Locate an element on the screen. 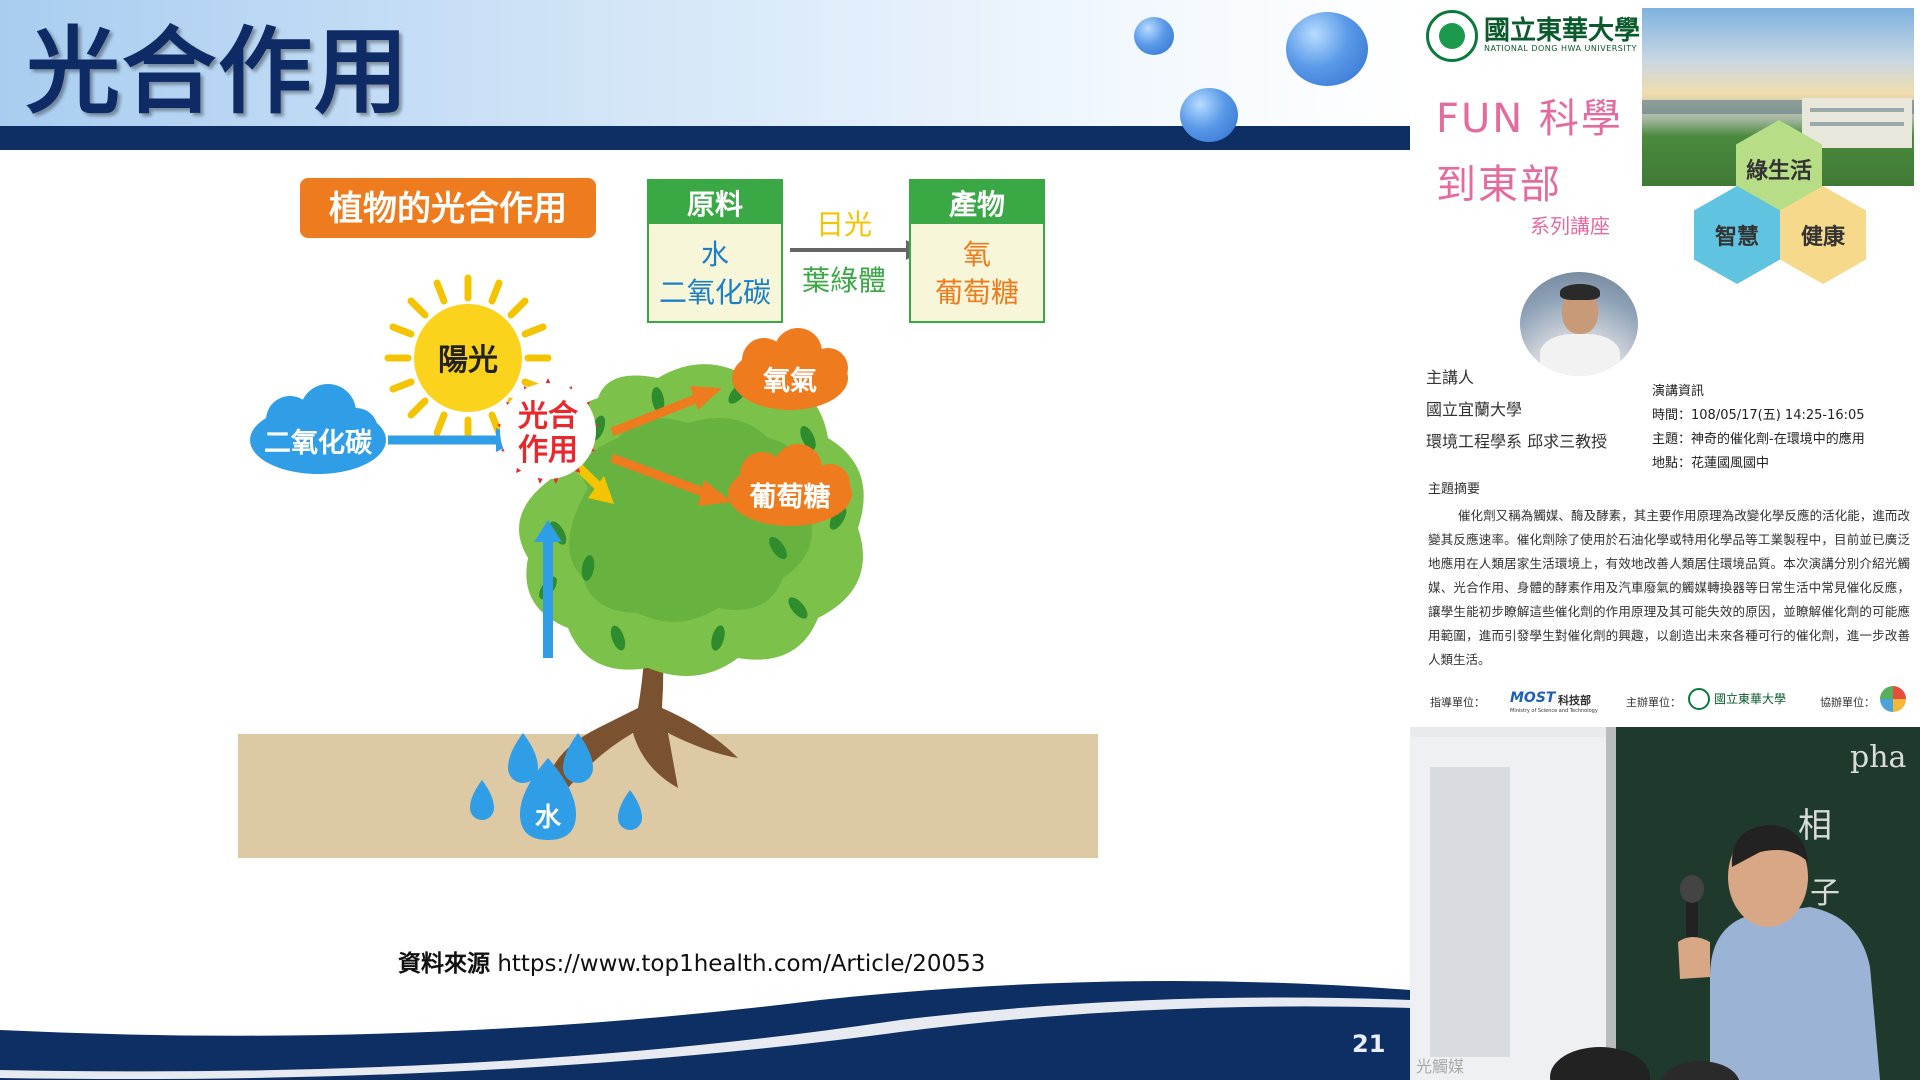 Image resolution: width=1920 pixels, height=1080 pixels. board-text: 相 is located at coordinates (1815, 826).